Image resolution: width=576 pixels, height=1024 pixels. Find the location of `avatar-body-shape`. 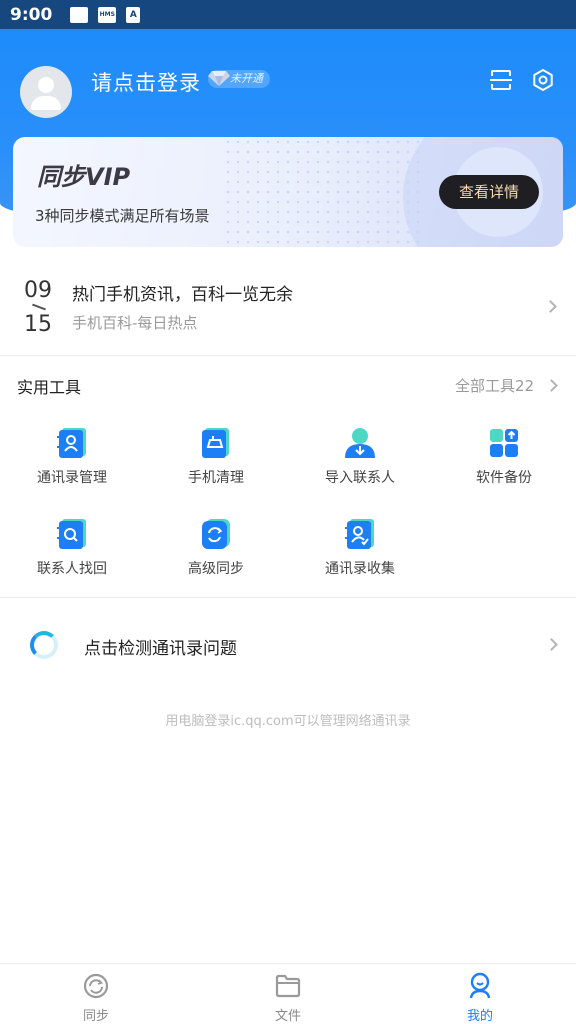

avatar-body-shape is located at coordinates (46, 103).